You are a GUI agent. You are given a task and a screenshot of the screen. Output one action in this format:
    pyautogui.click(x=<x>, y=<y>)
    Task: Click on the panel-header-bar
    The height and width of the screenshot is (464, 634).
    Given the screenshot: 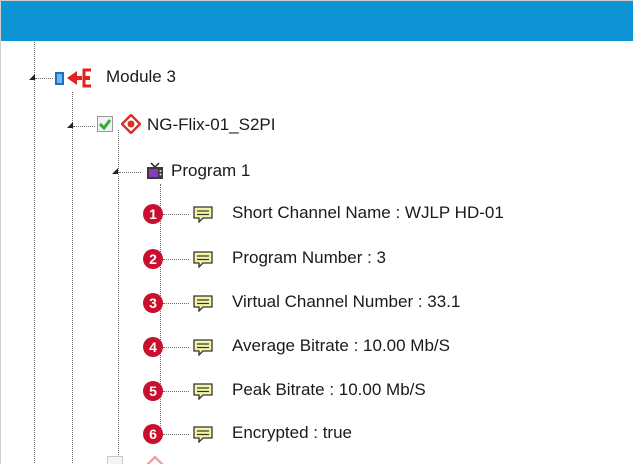 What is the action you would take?
    pyautogui.click(x=317, y=21)
    